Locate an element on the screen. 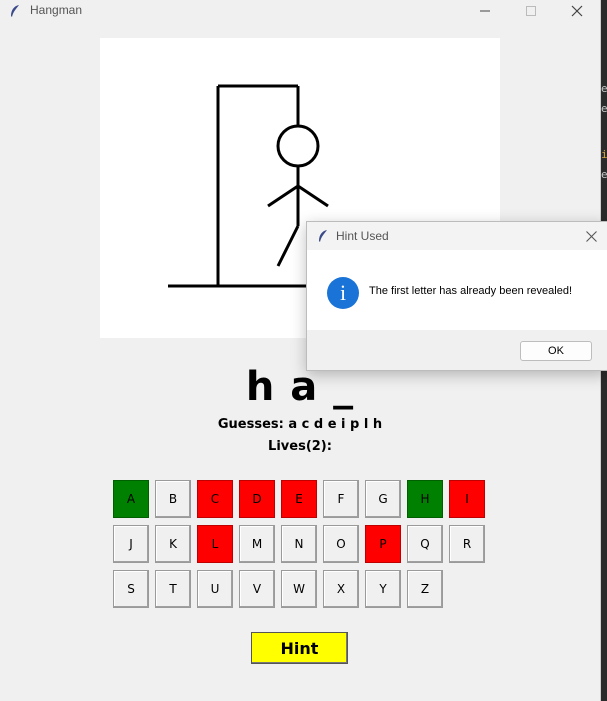 This screenshot has height=701, width=607. letter-key-a: A is located at coordinates (131, 499).